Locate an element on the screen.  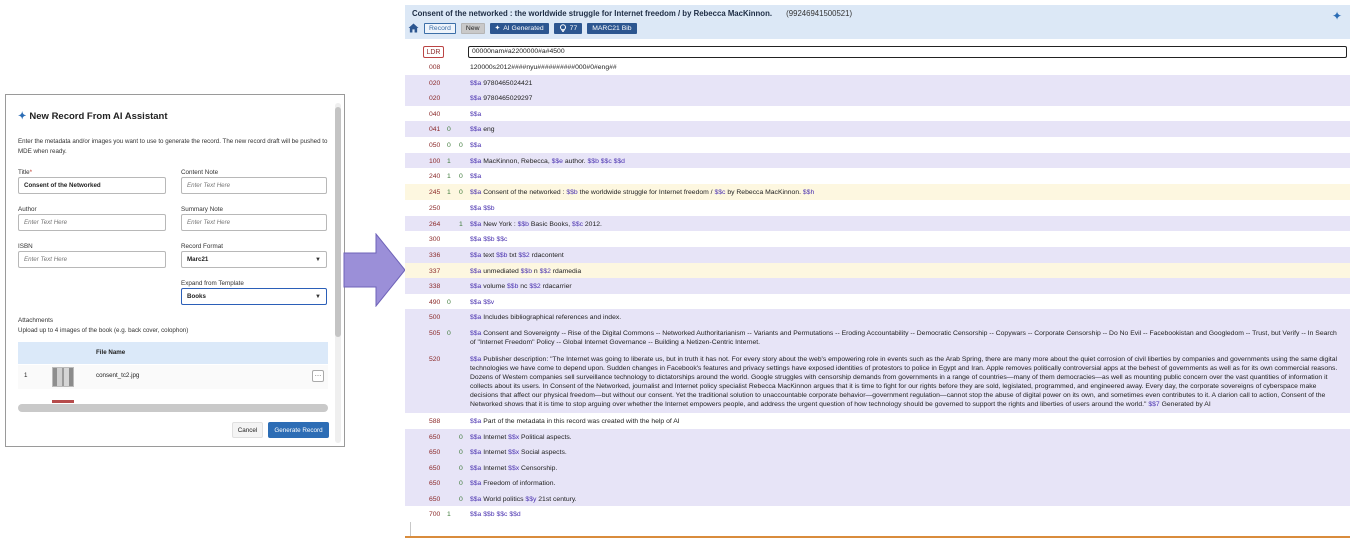
marc-field-row: 336 $$a text $$b txt $$2 rdacontent is located at coordinates (877, 254).